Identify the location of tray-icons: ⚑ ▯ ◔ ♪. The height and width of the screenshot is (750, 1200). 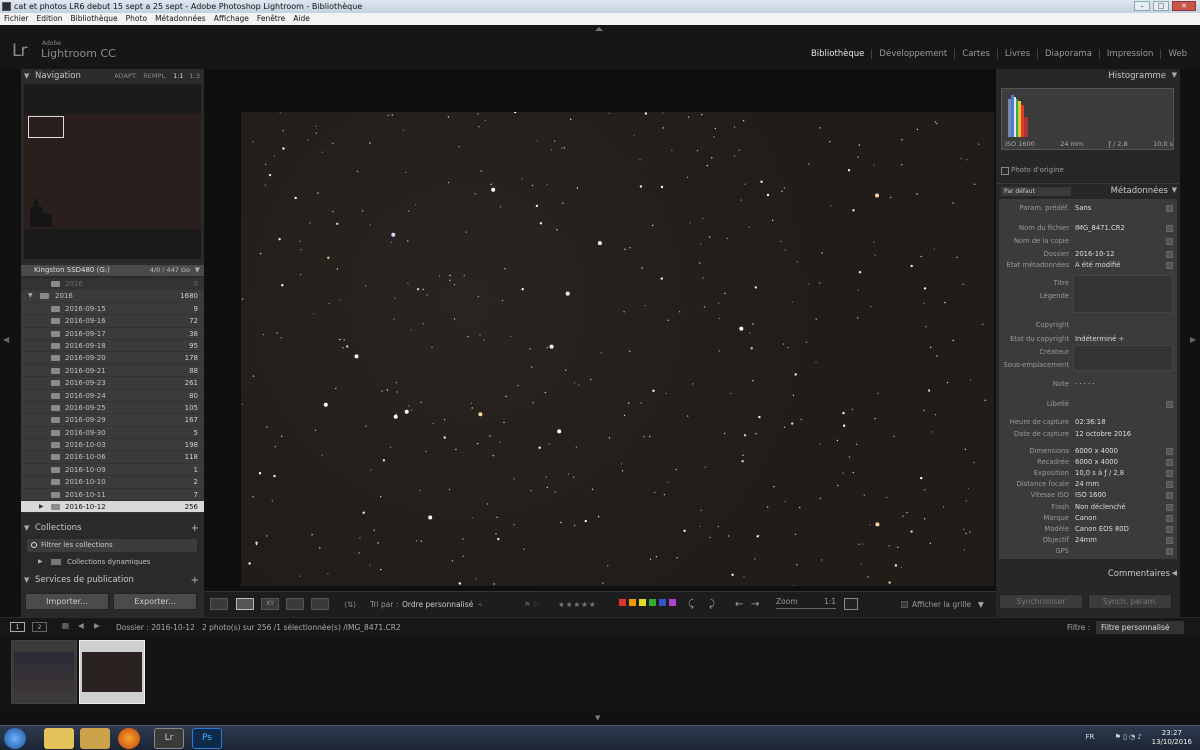
(1128, 737).